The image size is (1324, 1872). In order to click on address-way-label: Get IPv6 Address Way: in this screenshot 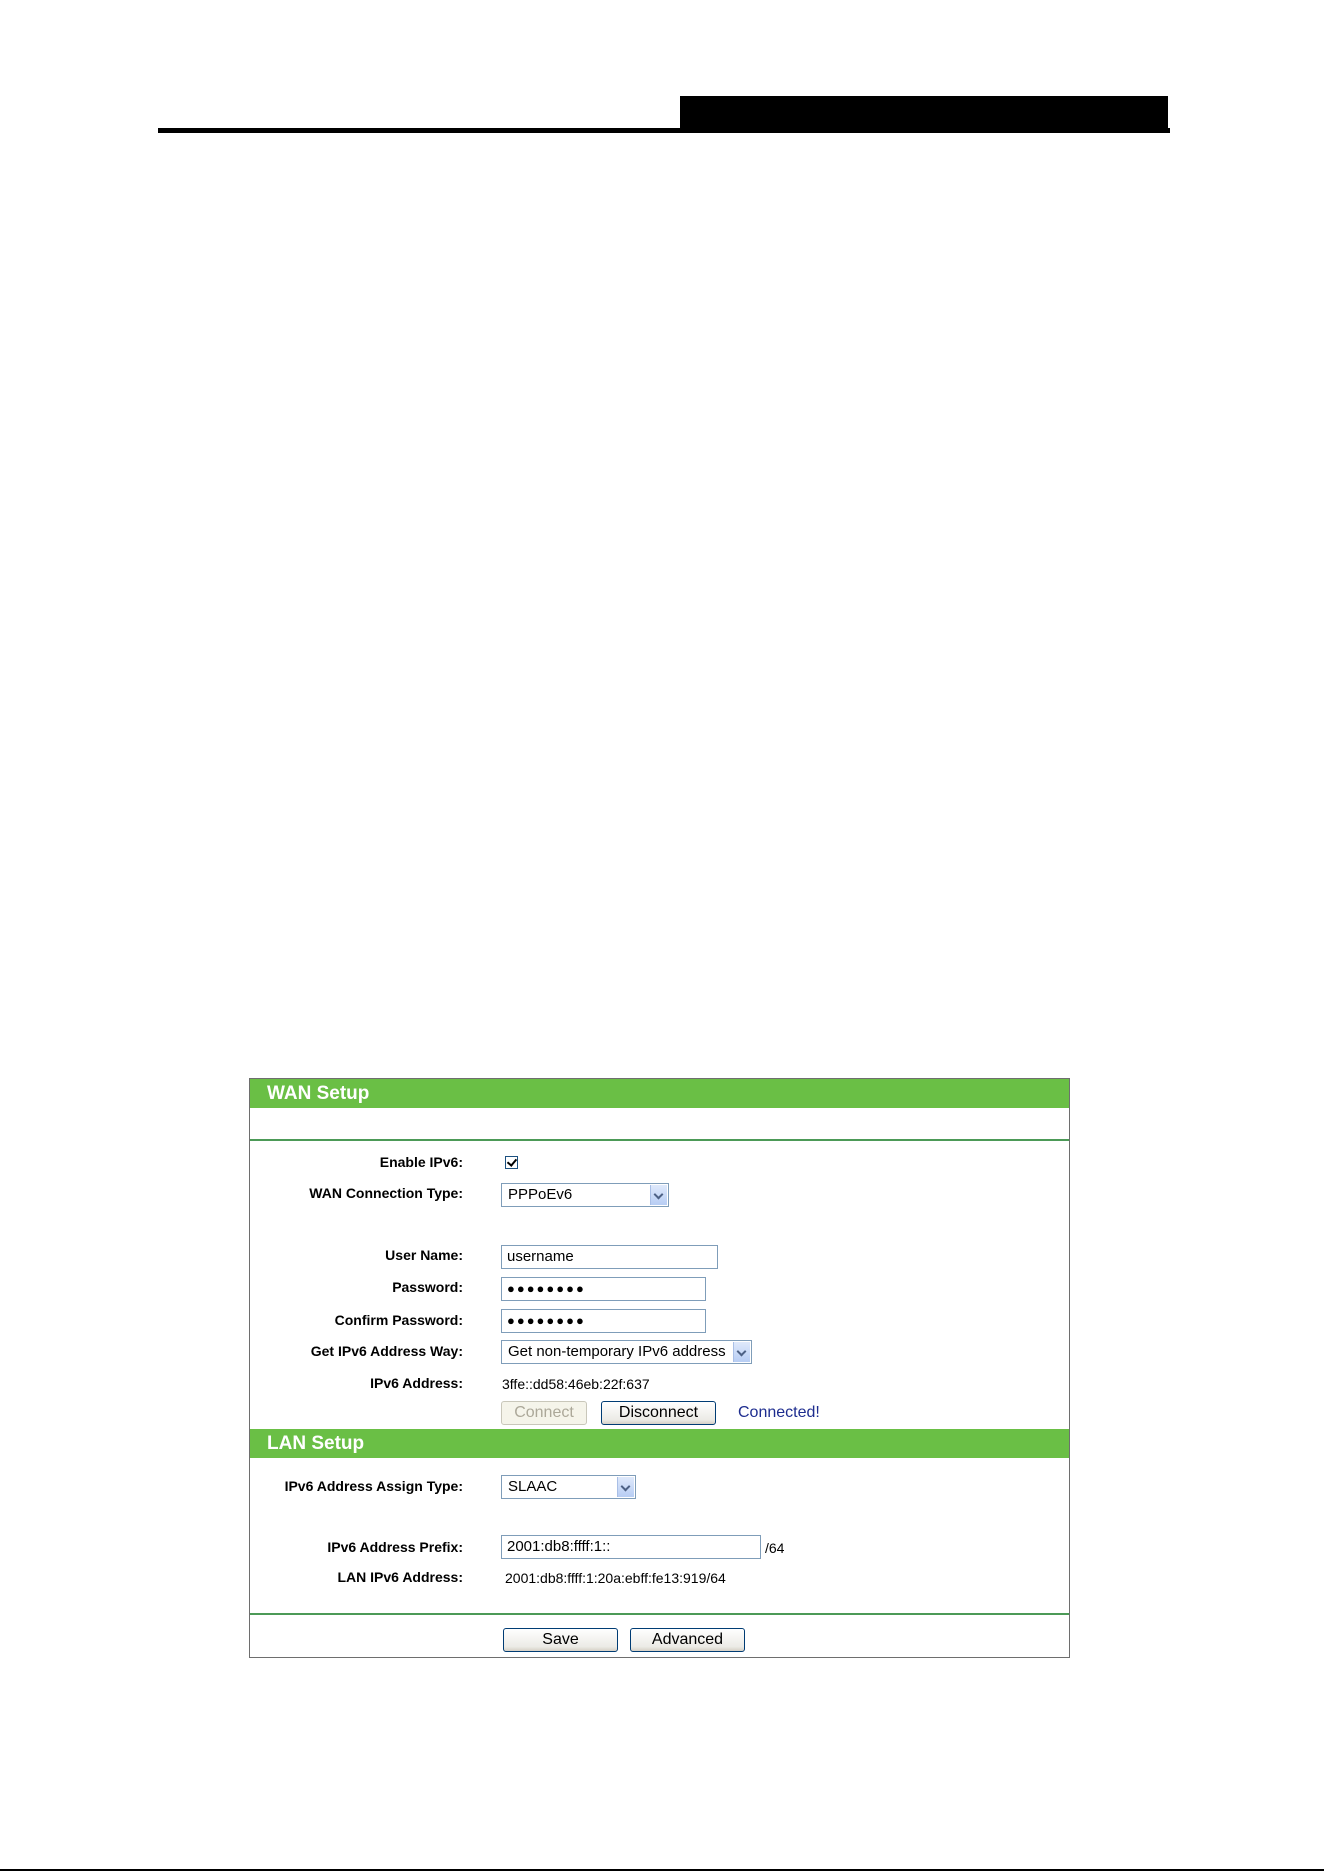, I will do `click(386, 1351)`.